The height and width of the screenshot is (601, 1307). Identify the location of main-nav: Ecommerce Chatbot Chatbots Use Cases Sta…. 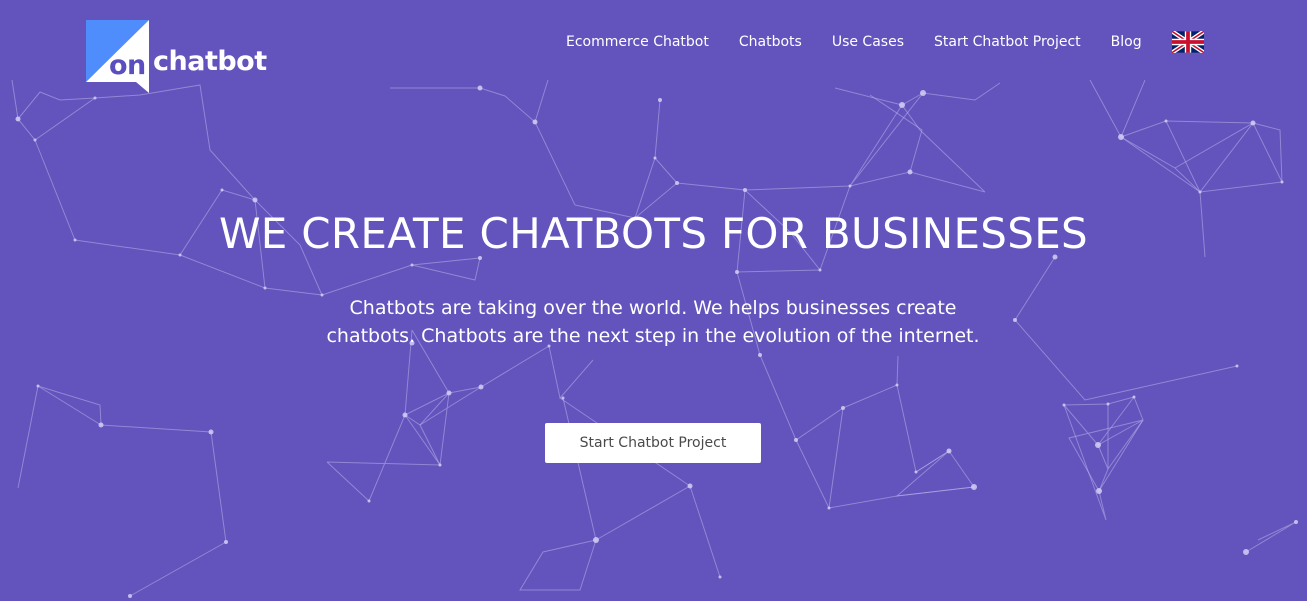
(885, 42).